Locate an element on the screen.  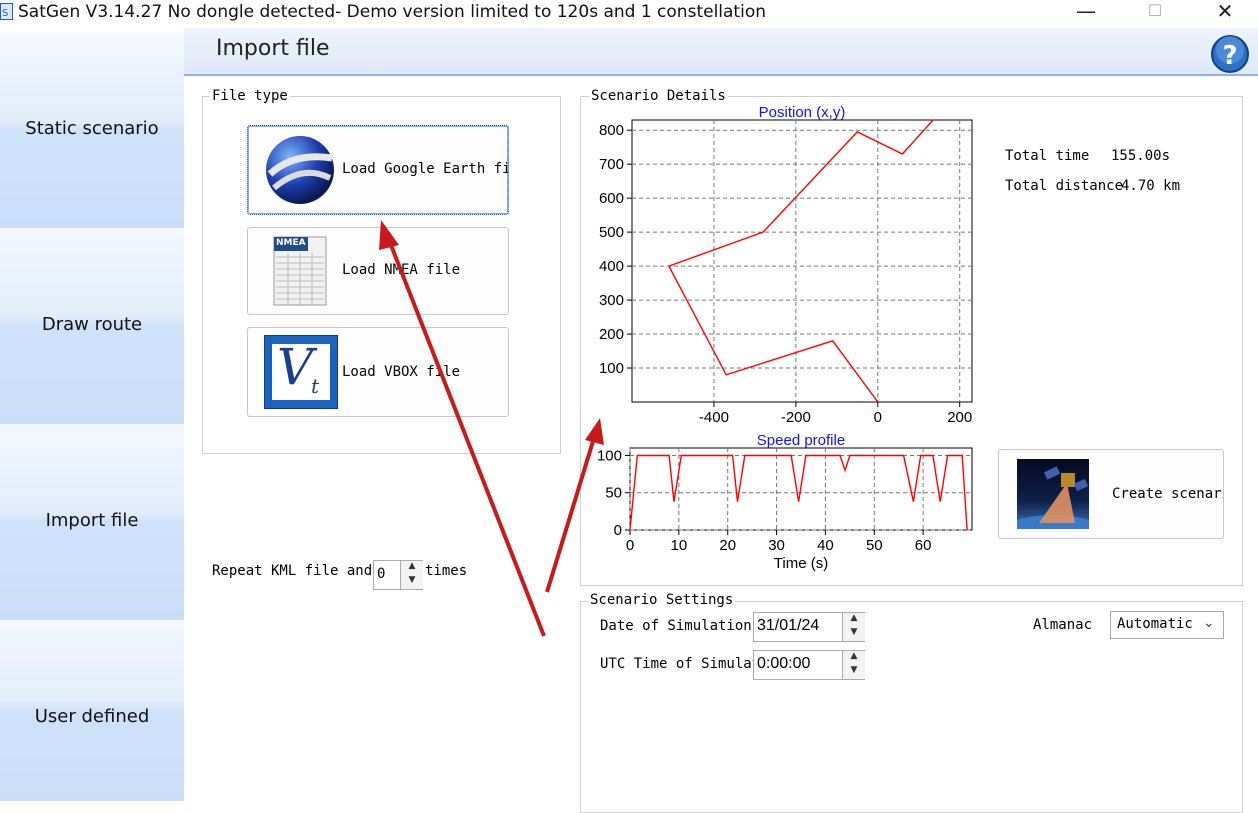
x-tick-label: 40 is located at coordinates (825, 545).